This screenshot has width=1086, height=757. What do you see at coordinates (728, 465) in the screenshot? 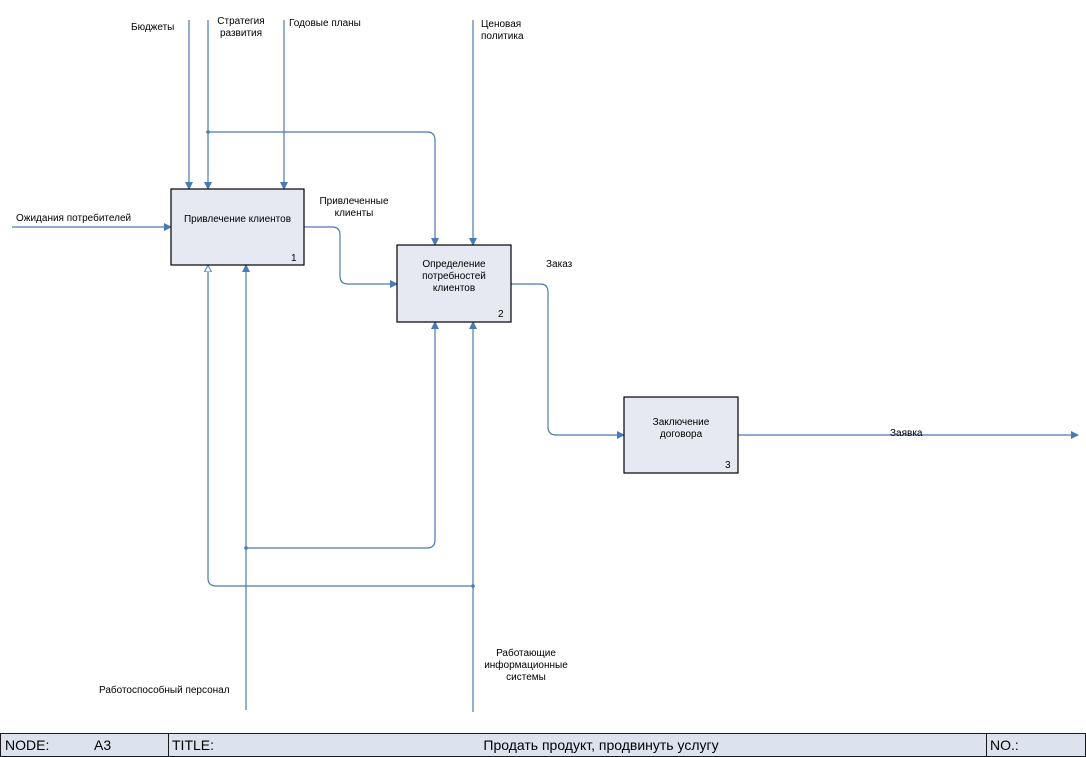
I see `box-3-number: 3` at bounding box center [728, 465].